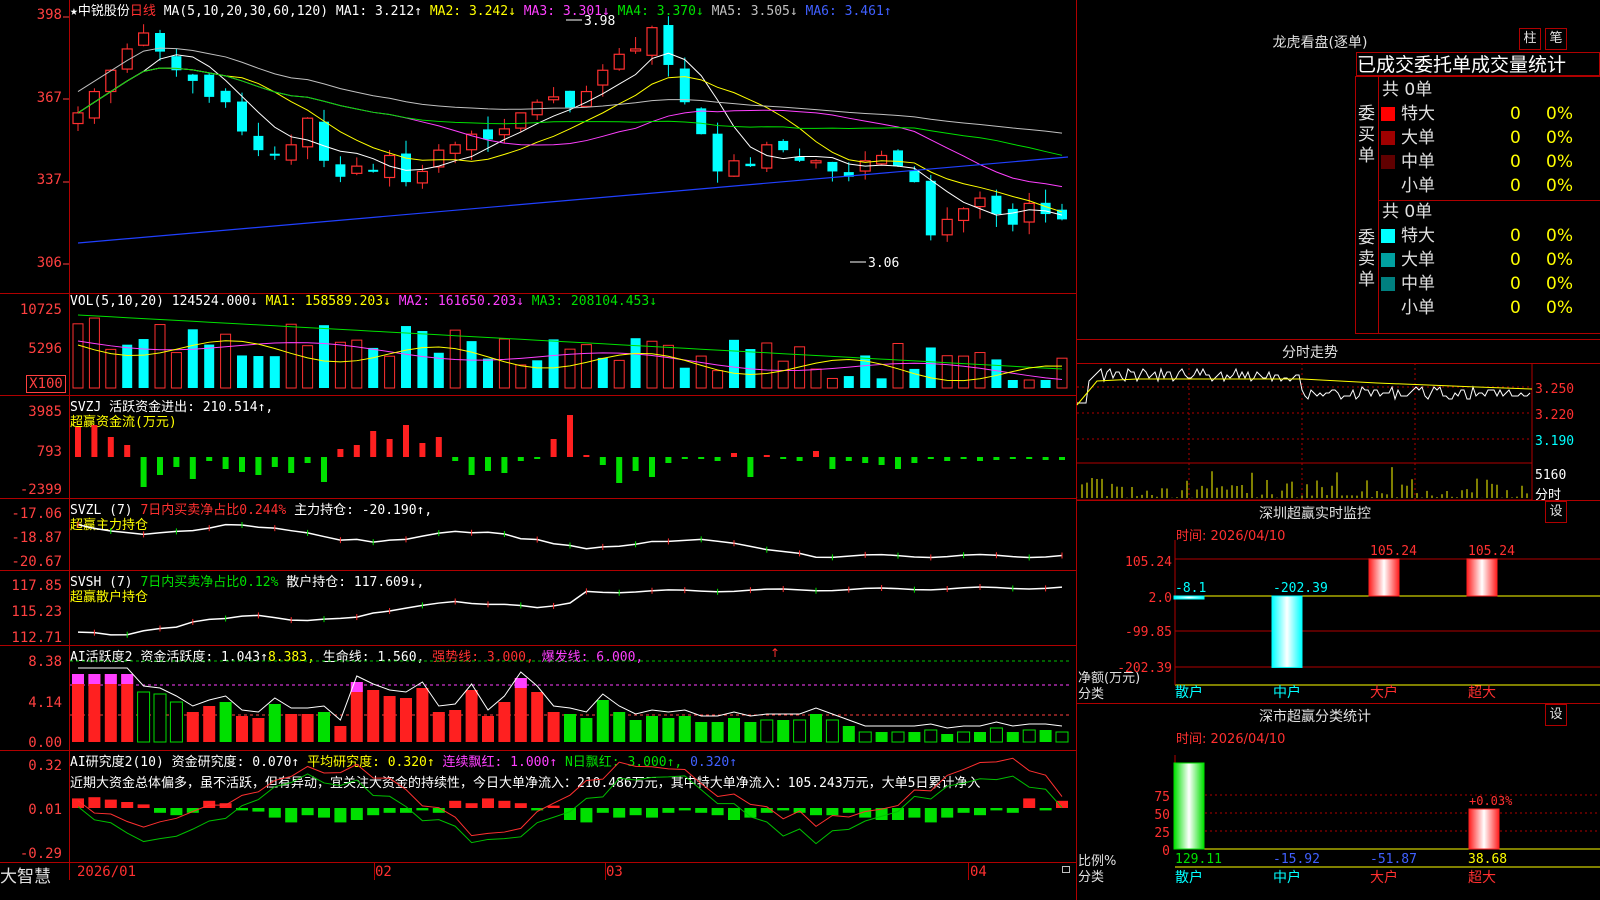  I want to click on fl-bar, so click(1484, 829).